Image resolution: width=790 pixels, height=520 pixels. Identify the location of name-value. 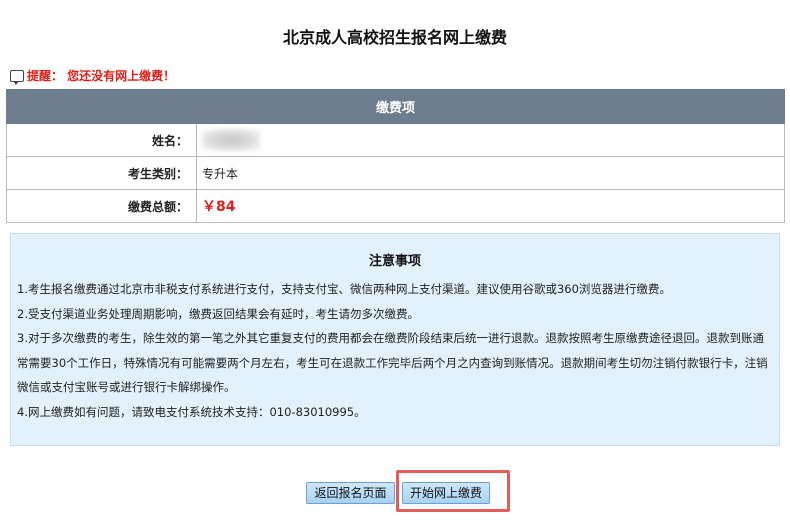
(490, 140).